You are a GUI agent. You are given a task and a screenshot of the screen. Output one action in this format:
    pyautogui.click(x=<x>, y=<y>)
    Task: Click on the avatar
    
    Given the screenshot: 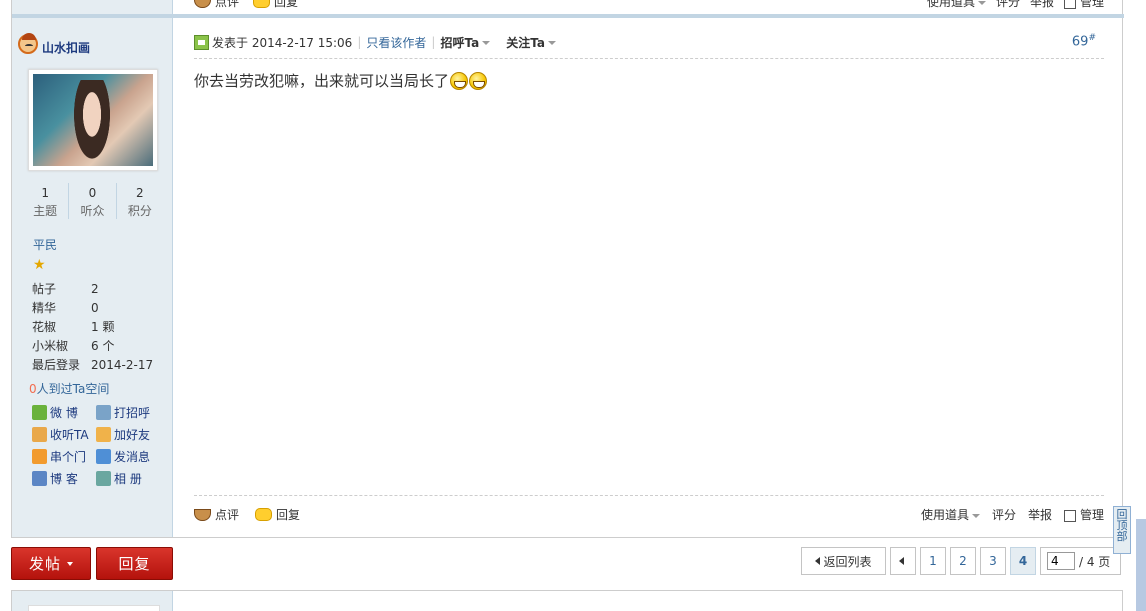 What is the action you would take?
    pyautogui.click(x=93, y=120)
    